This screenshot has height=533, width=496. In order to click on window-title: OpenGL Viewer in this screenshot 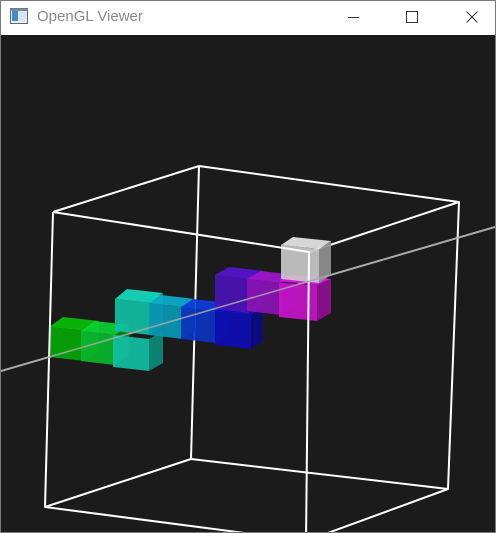, I will do `click(90, 16)`.